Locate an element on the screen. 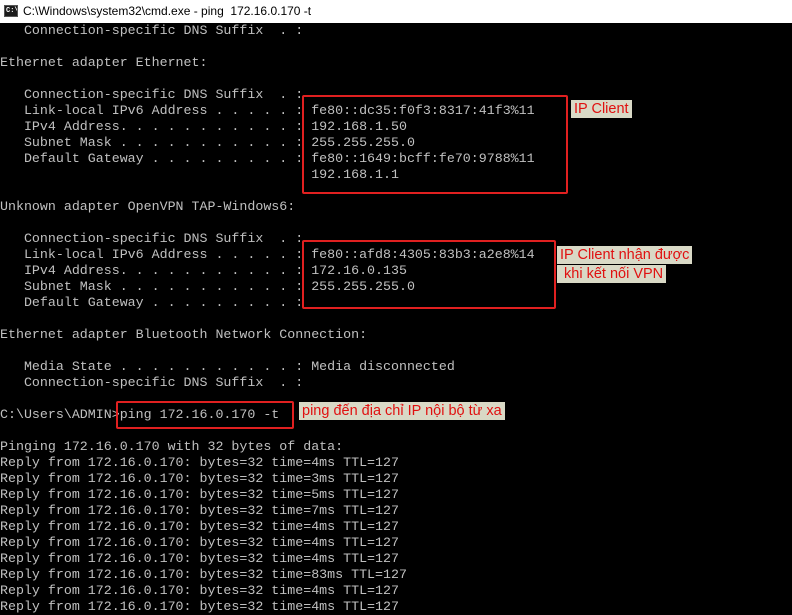 The height and width of the screenshot is (615, 792). highlight-box-ping-command is located at coordinates (205, 415).